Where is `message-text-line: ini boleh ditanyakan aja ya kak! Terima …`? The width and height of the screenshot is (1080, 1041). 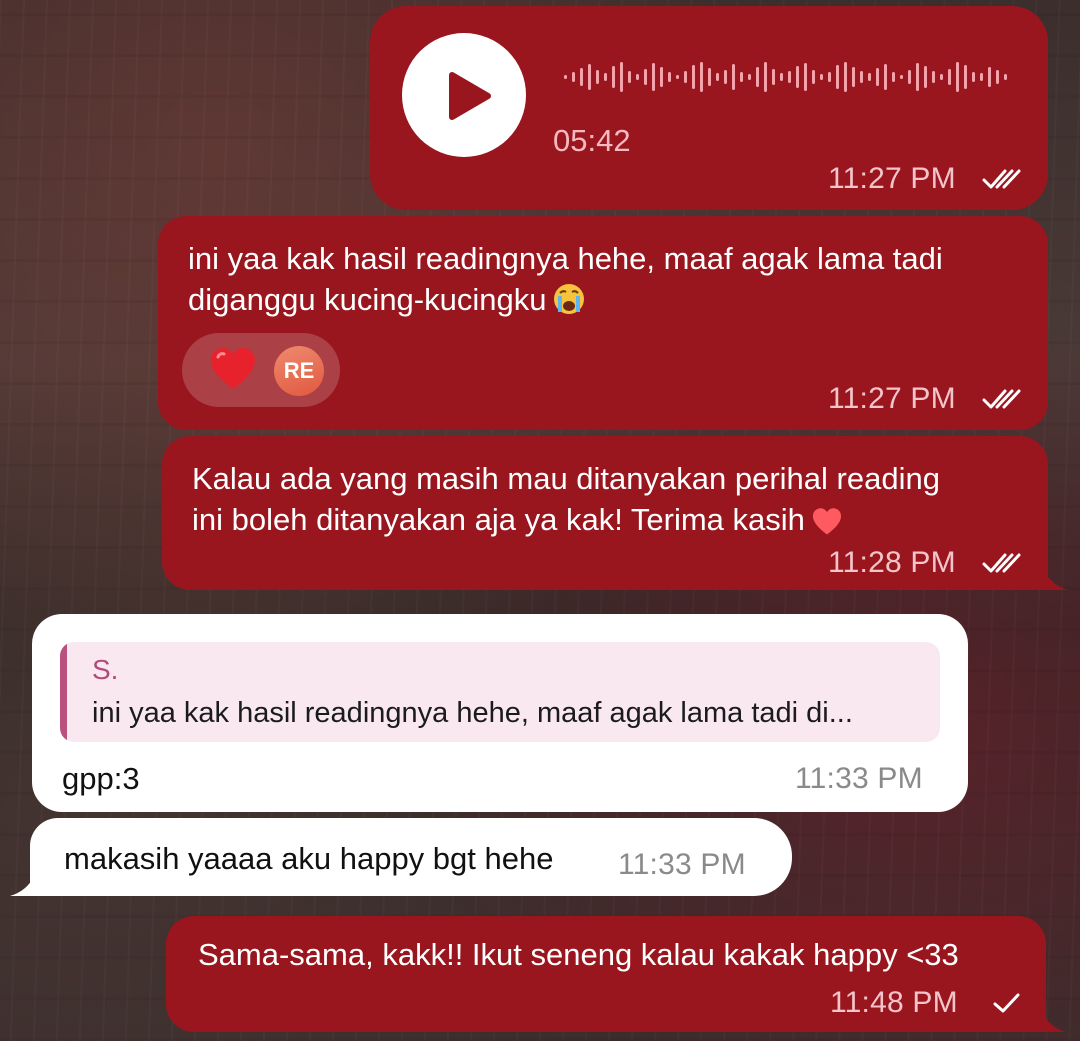
message-text-line: ini boleh ditanyakan aja ya kak! Terima … is located at coordinates (566, 522).